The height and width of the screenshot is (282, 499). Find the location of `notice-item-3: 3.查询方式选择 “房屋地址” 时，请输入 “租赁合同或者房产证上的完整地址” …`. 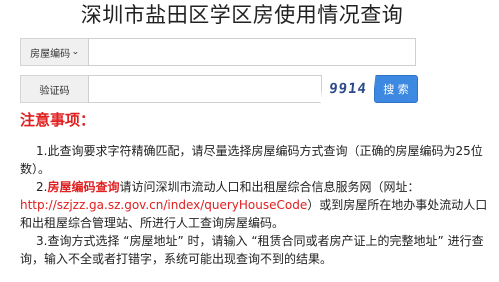

notice-item-3: 3.查询方式选择 “房屋地址” 时，请输入 “租赁合同或者房产证上的完整地址” … is located at coordinates (252, 250).